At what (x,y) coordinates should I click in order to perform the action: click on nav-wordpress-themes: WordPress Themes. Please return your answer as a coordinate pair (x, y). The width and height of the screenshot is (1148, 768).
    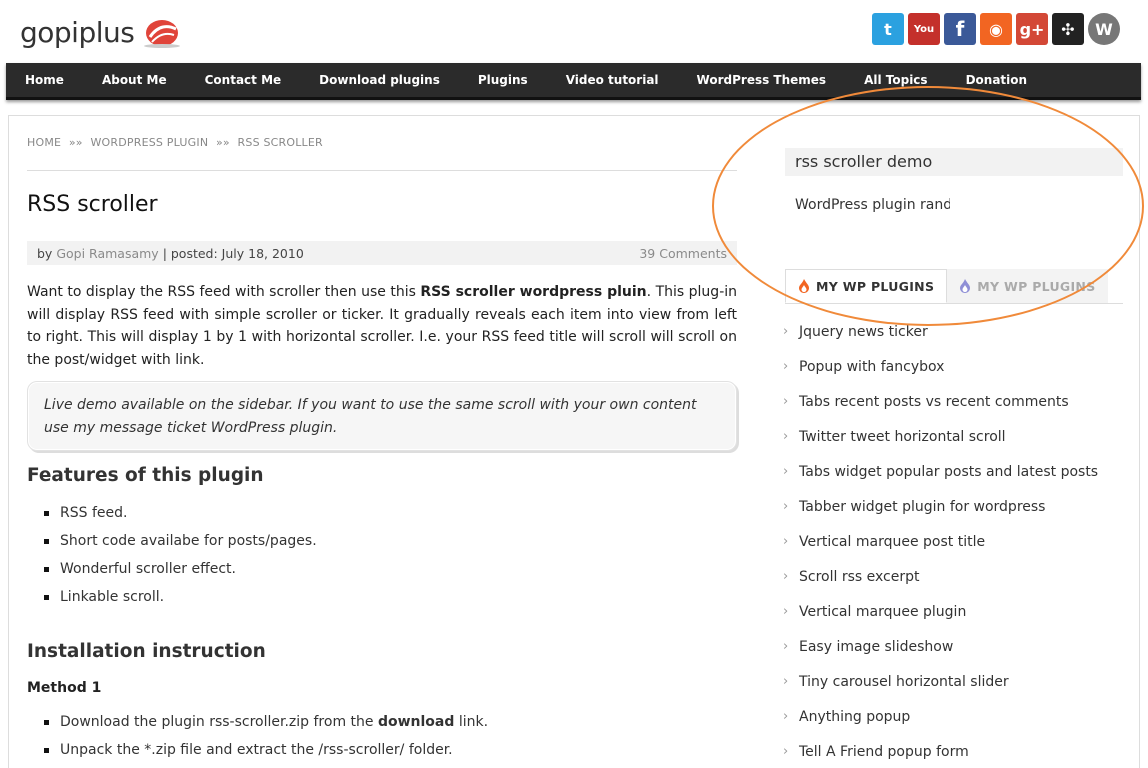
    Looking at the image, I should click on (762, 80).